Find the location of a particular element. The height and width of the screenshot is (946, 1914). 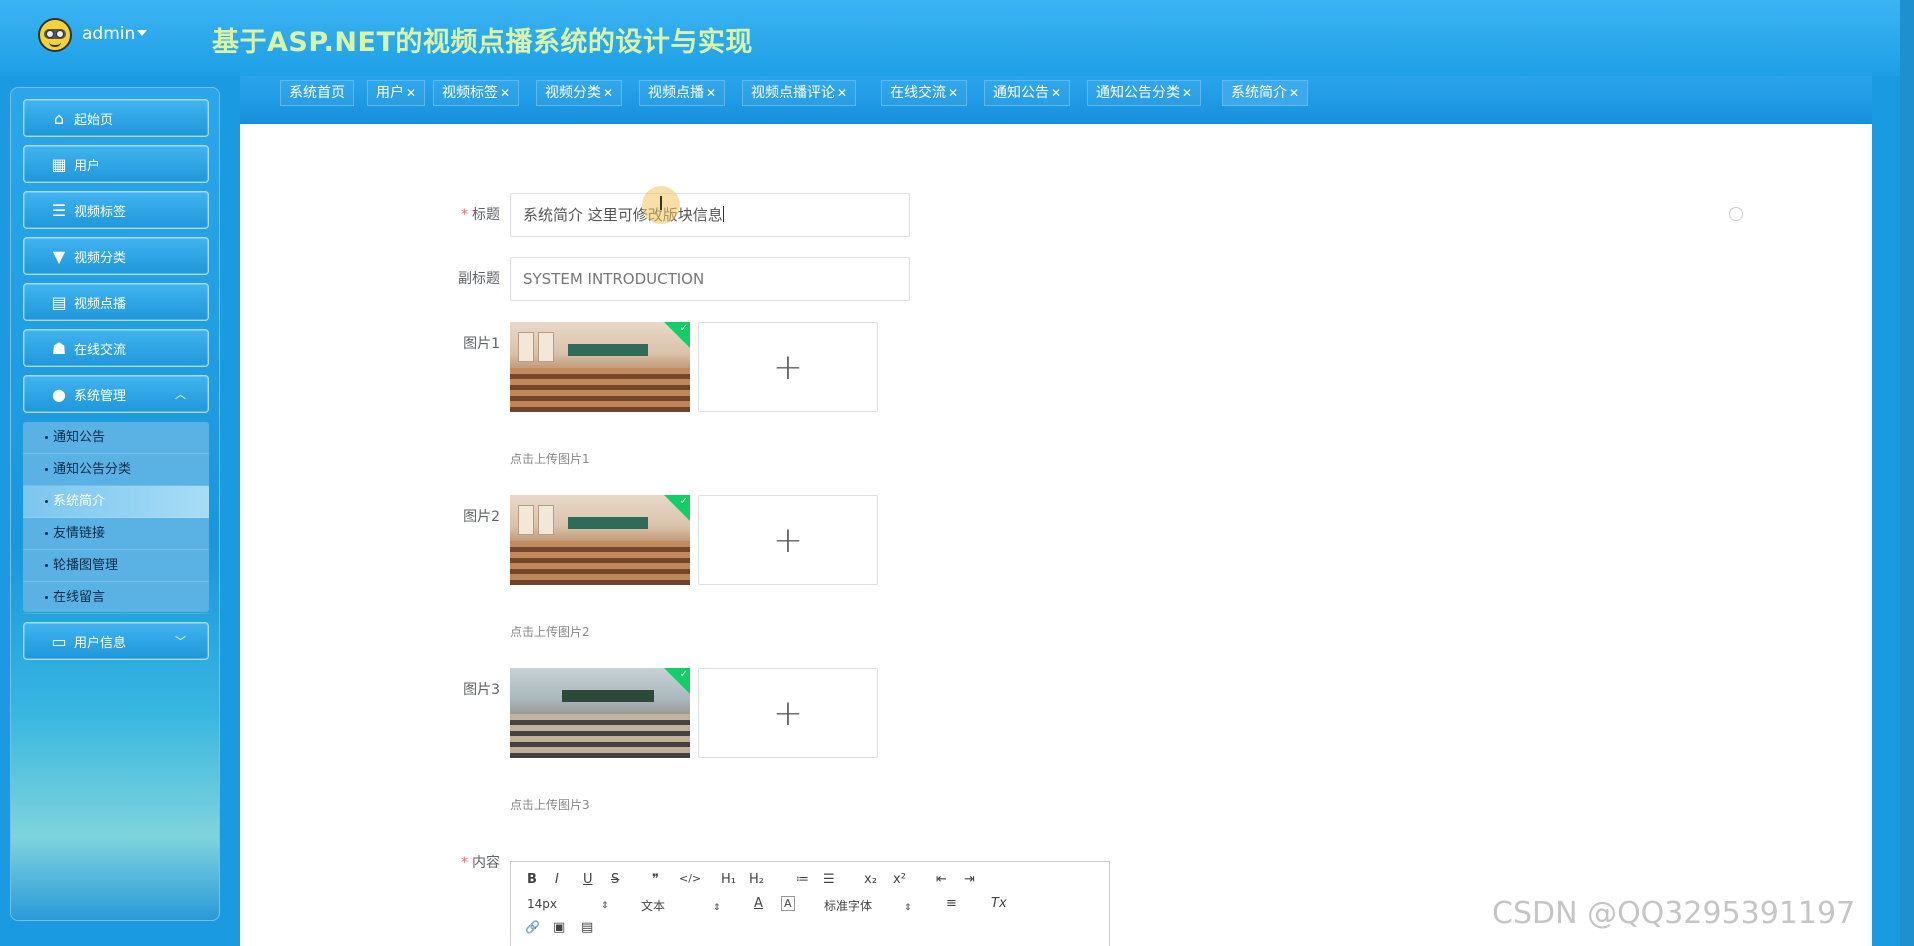

pic1-upload-button: + is located at coordinates (788, 367).